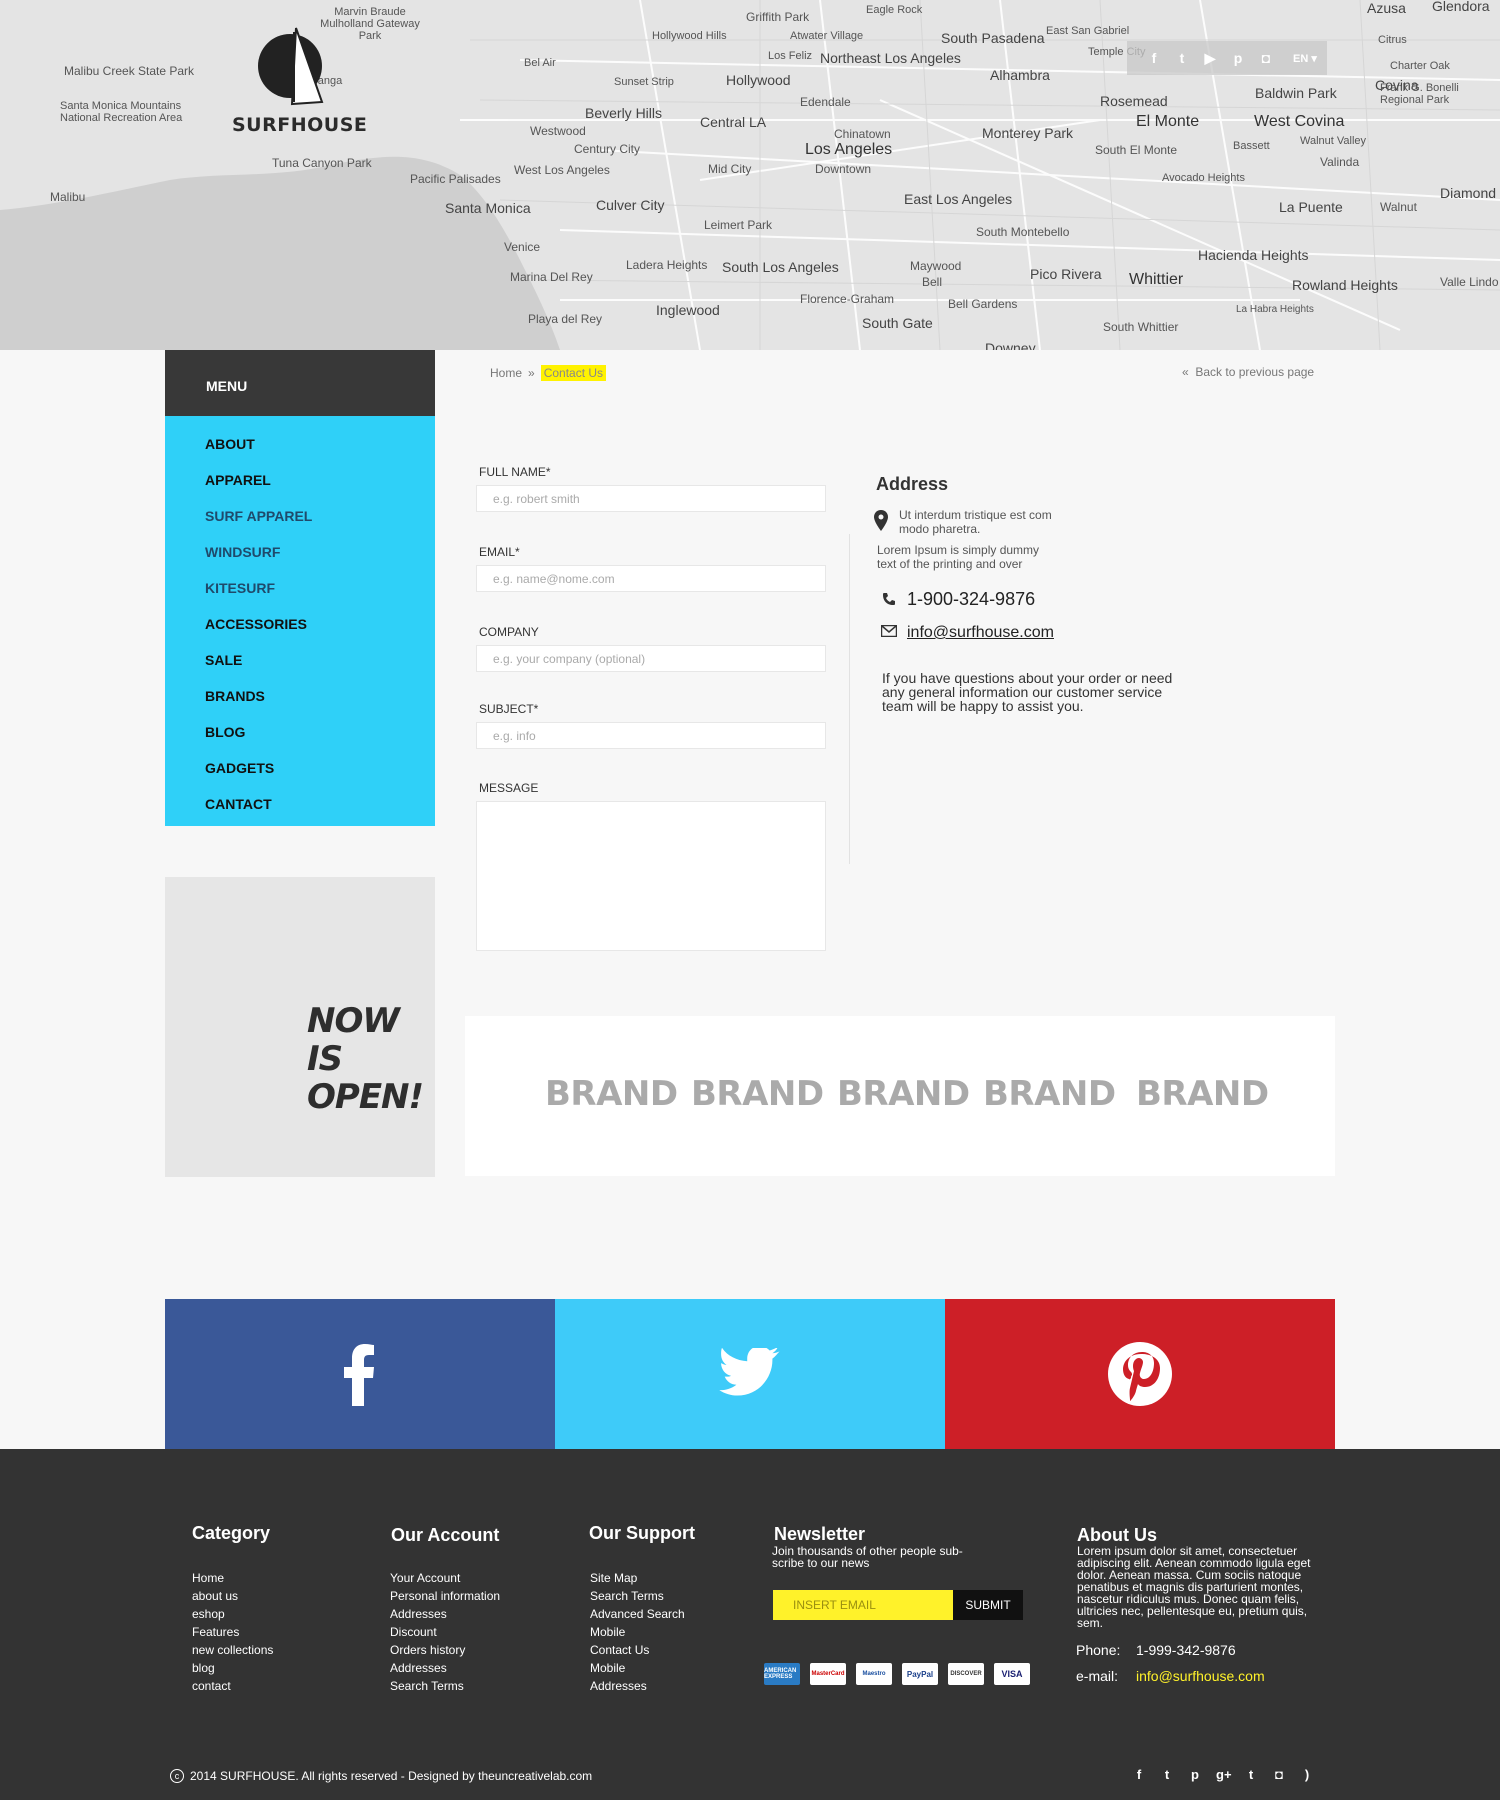 The height and width of the screenshot is (1800, 1500). Describe the element at coordinates (980, 633) in the screenshot. I see `contact-email: info@surfhouse.com` at that location.